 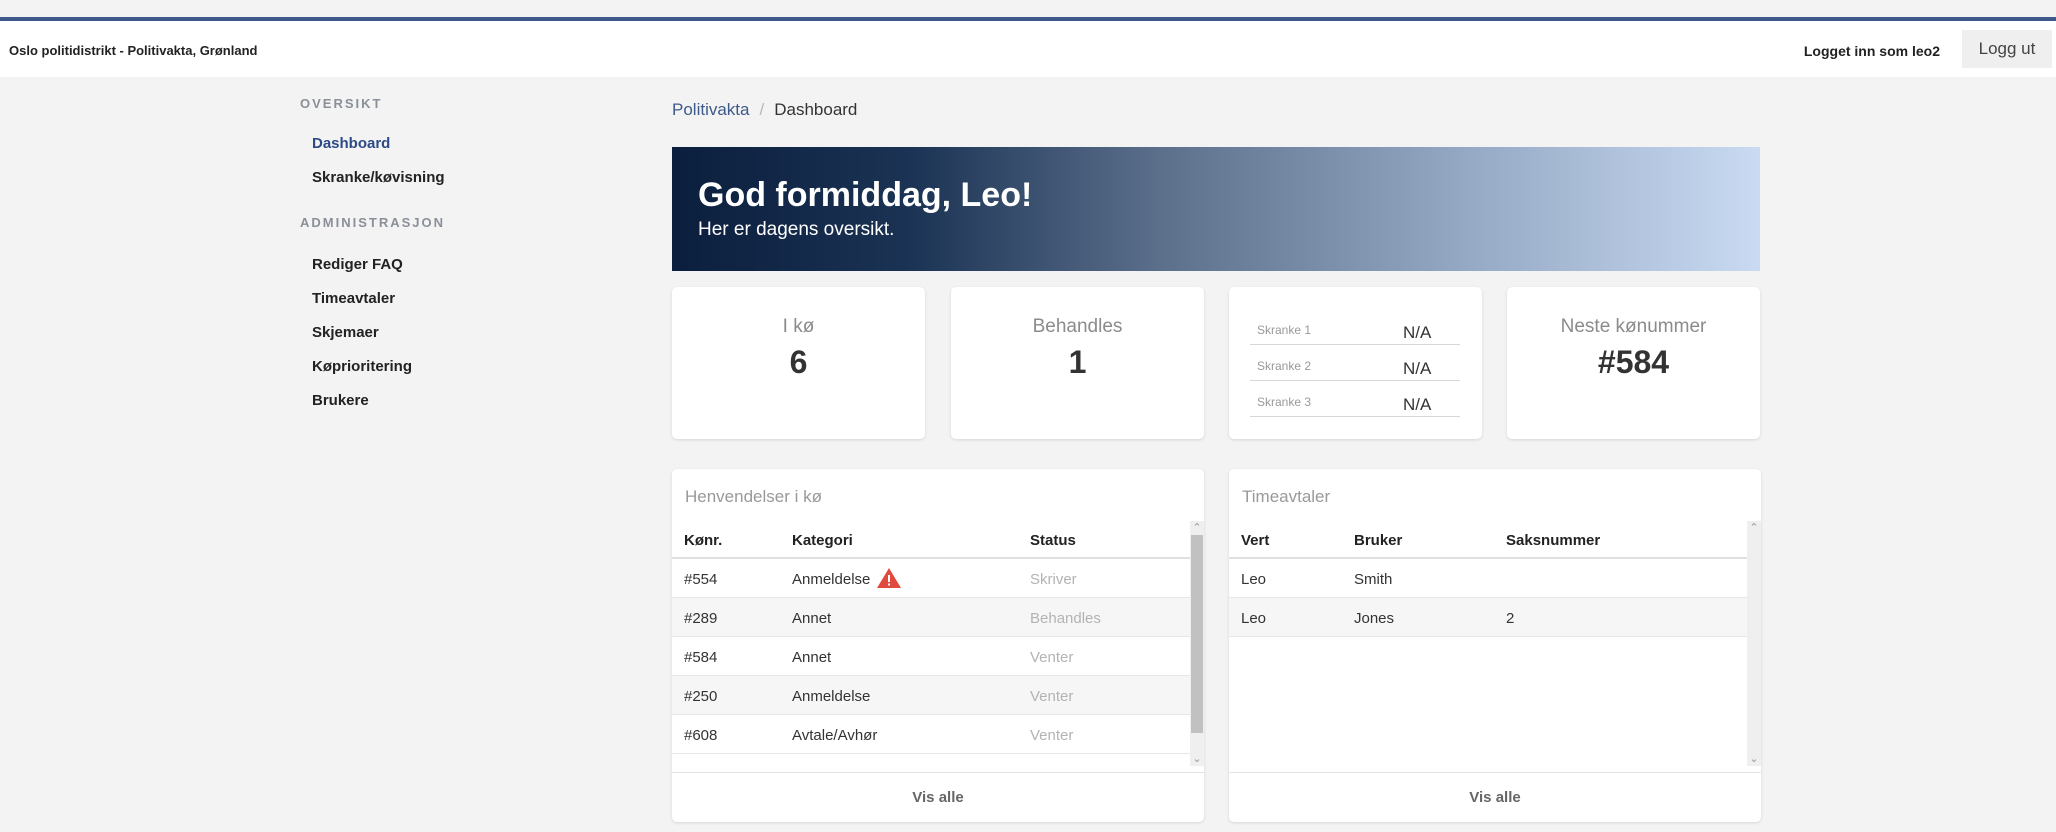 I want to click on appointments-scrollbar: ⌃ ⌄, so click(x=1754, y=643).